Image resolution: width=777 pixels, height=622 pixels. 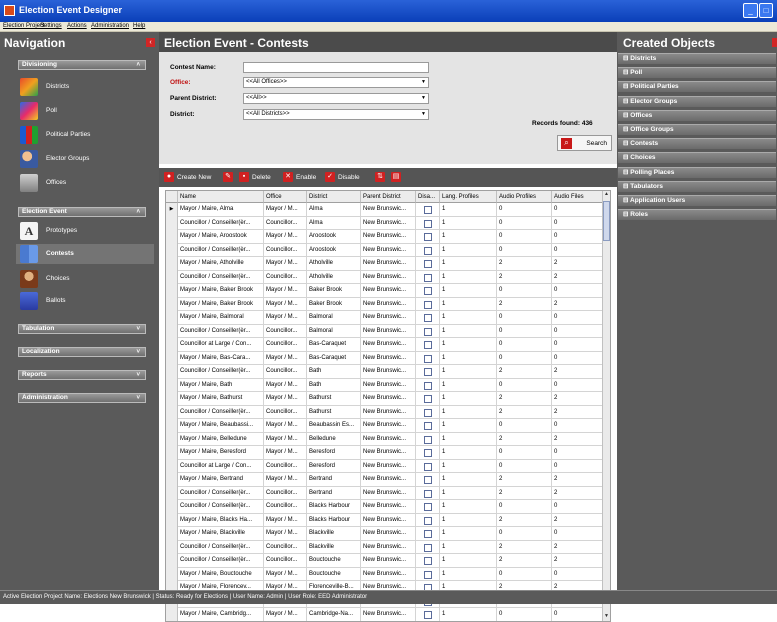 What do you see at coordinates (584, 143) in the screenshot?
I see `search-button: ⌕ Search` at bounding box center [584, 143].